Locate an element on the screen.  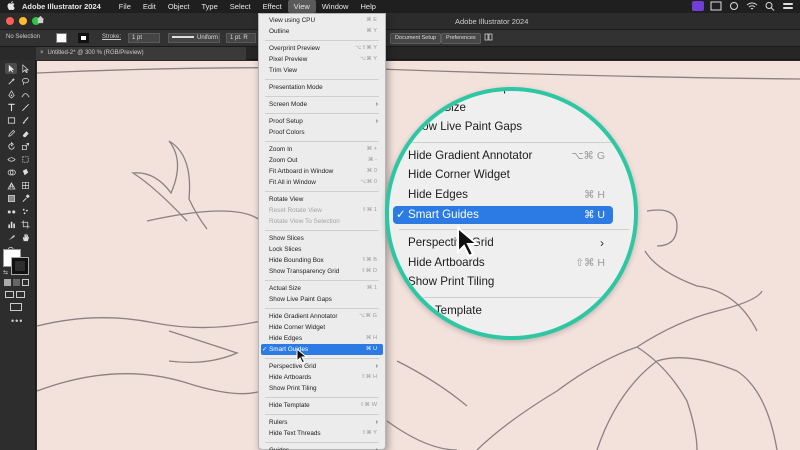
swap-fill-stroke-icon: ⇆ is located at coordinates (5, 272).